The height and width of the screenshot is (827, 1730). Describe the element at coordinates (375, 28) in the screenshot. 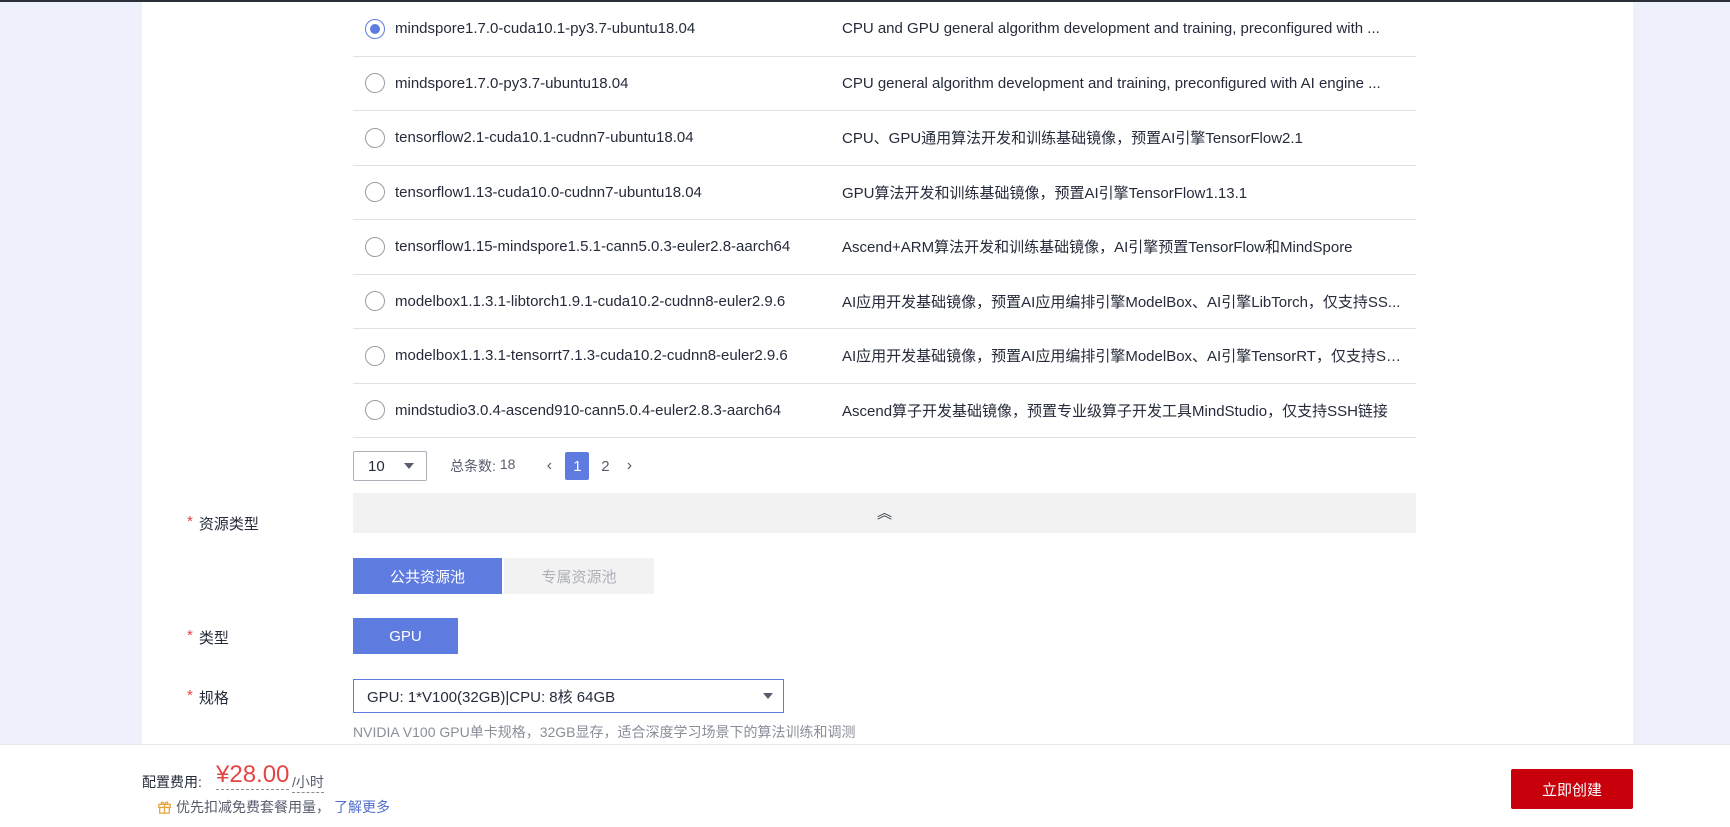

I see `image-radio-selected` at that location.